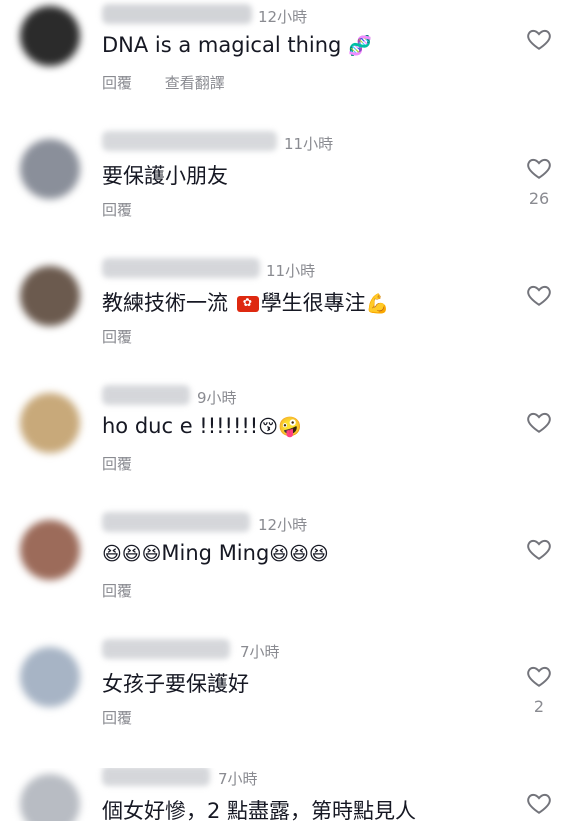  I want to click on comment-text-body: Ming Ming, so click(215, 553).